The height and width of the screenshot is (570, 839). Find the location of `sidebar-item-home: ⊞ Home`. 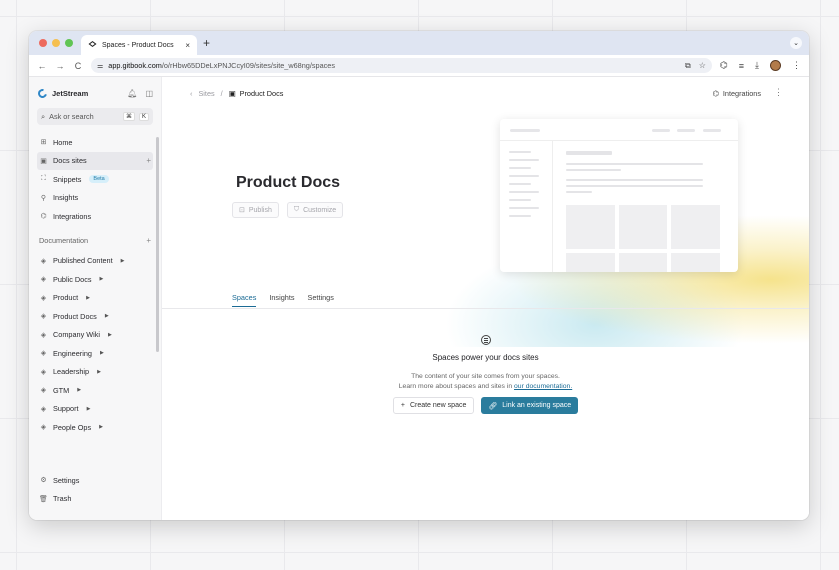

sidebar-item-home: ⊞ Home is located at coordinates (95, 142).